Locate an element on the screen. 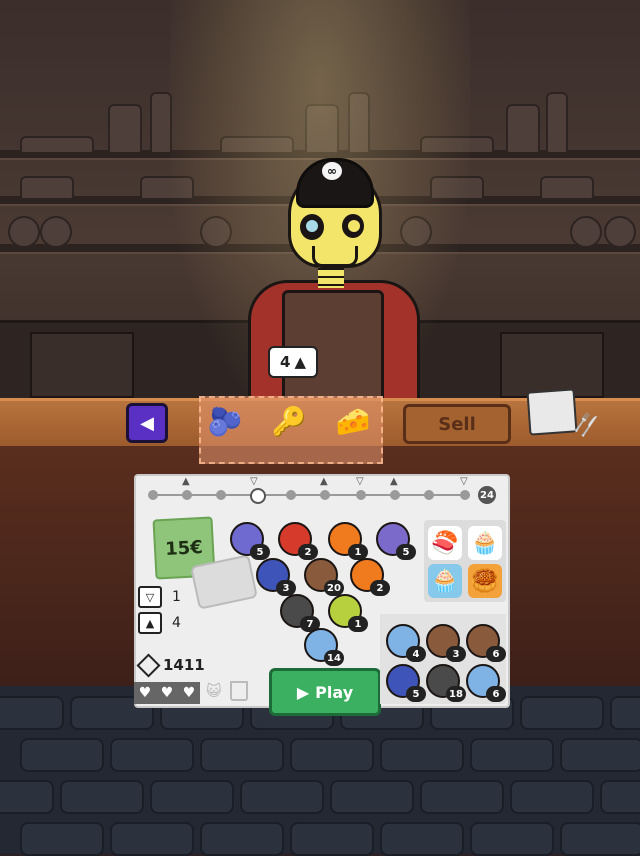 The image size is (640, 856). reserve-ball: 18 is located at coordinates (446, 683).